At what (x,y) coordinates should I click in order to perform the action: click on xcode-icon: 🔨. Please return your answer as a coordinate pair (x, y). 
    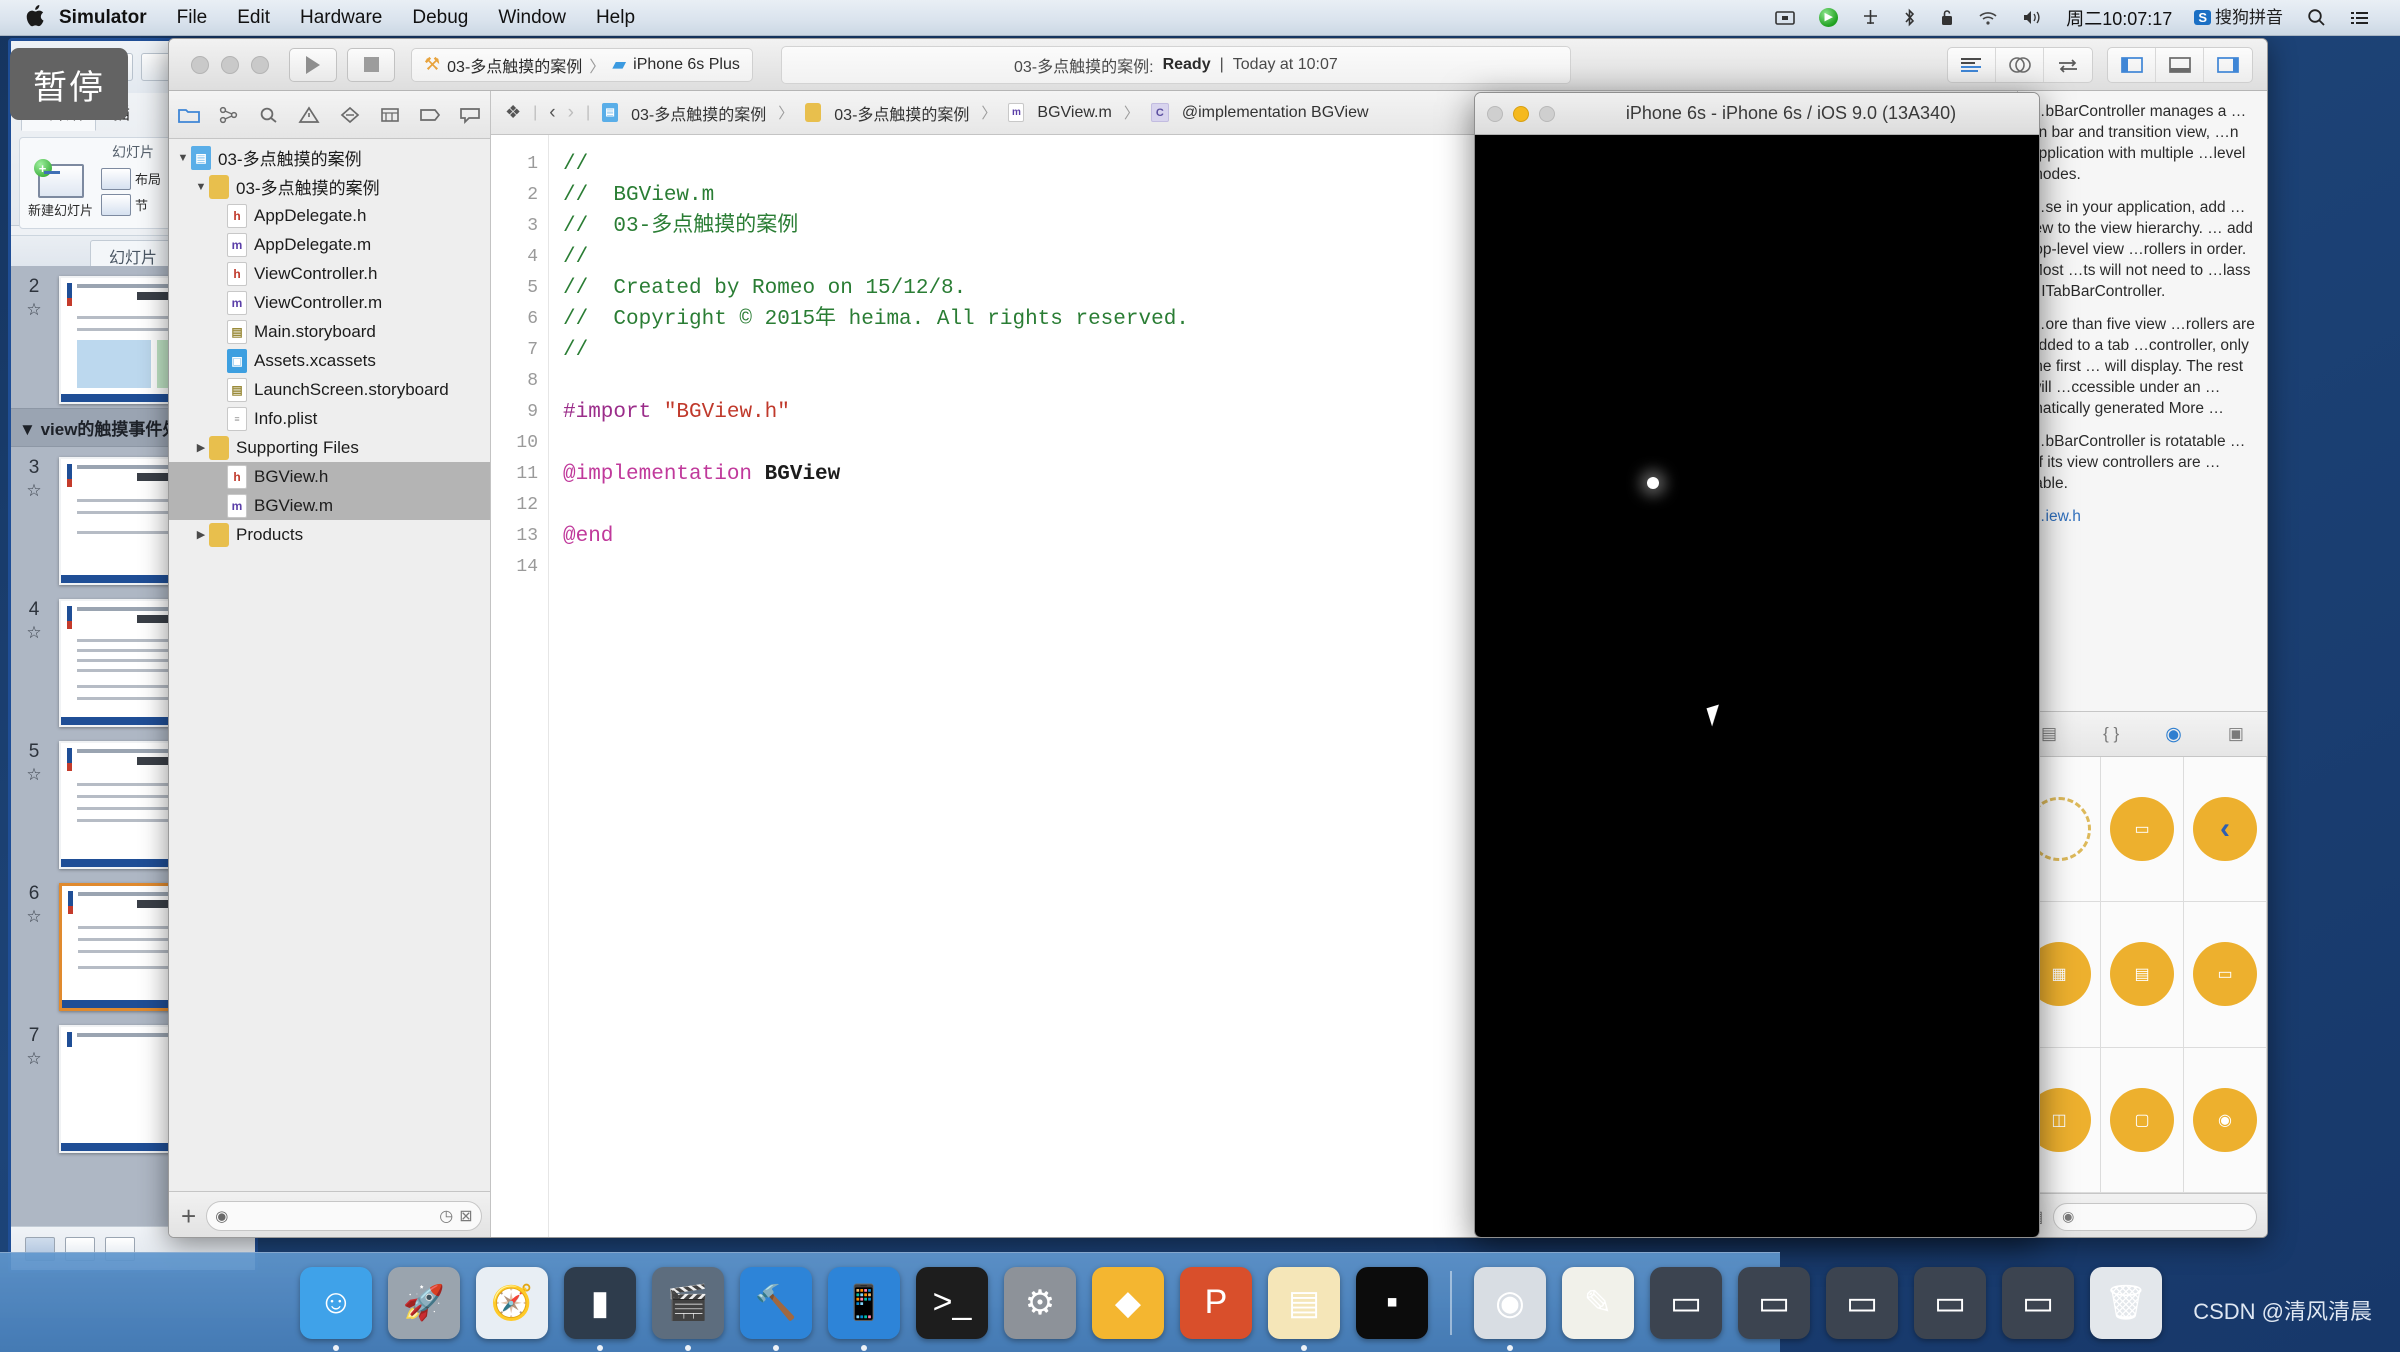
    Looking at the image, I should click on (776, 1308).